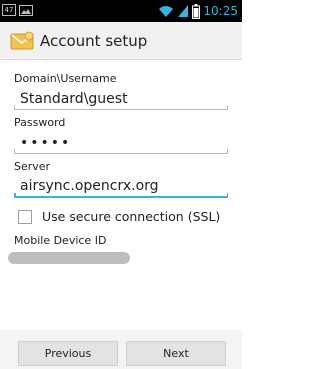 Image resolution: width=320 pixels, height=369 pixels. I want to click on next-button: Next, so click(176, 353).